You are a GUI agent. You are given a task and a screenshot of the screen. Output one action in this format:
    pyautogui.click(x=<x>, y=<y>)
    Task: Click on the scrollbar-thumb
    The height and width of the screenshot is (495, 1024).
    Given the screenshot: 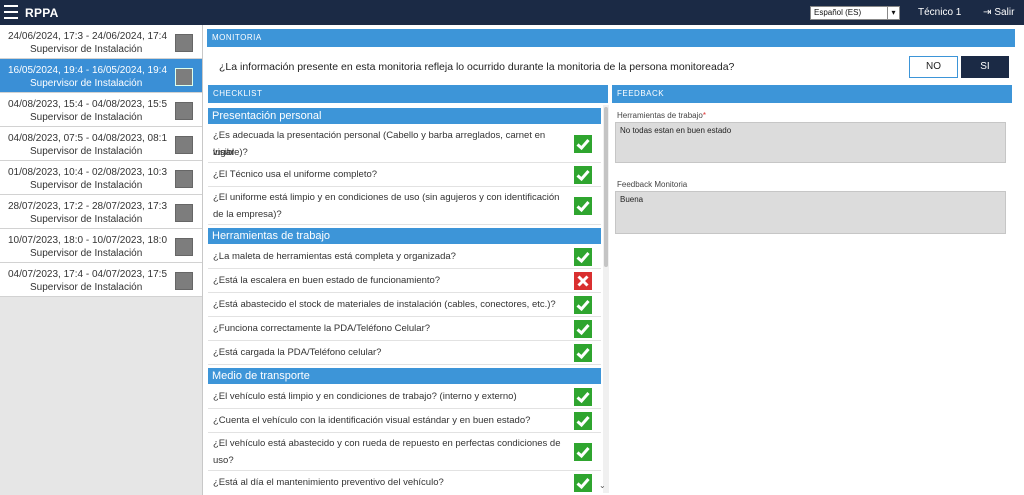 What is the action you would take?
    pyautogui.click(x=606, y=187)
    